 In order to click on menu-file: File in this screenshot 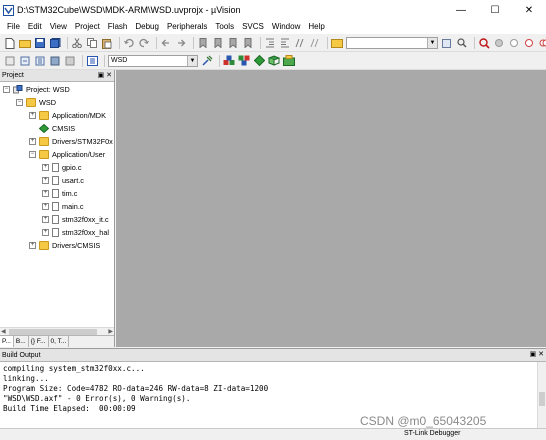, I will do `click(13, 27)`.